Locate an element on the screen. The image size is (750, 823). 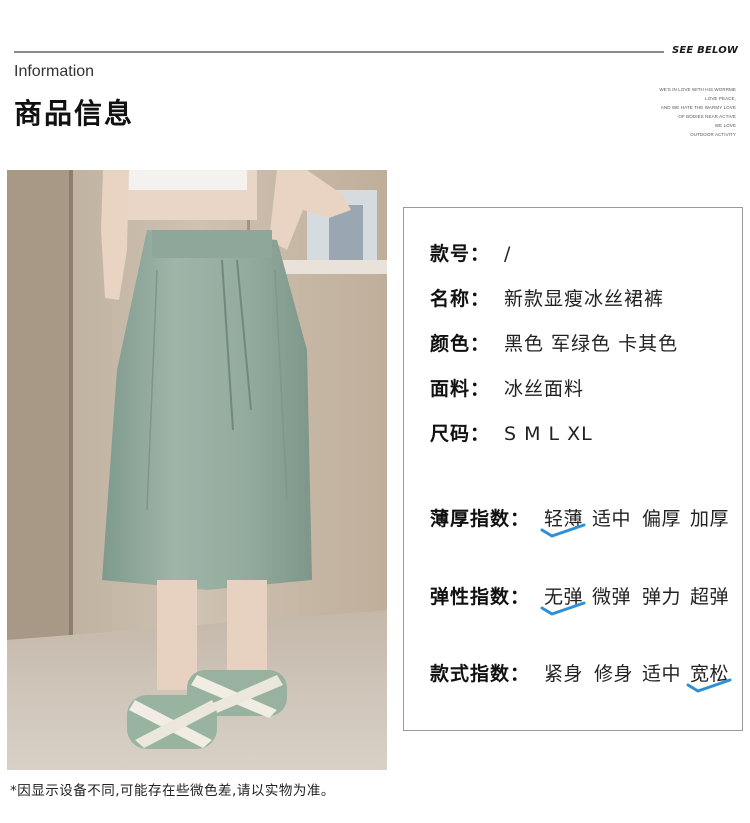
scale-option: 宽松 is located at coordinates (709, 677).